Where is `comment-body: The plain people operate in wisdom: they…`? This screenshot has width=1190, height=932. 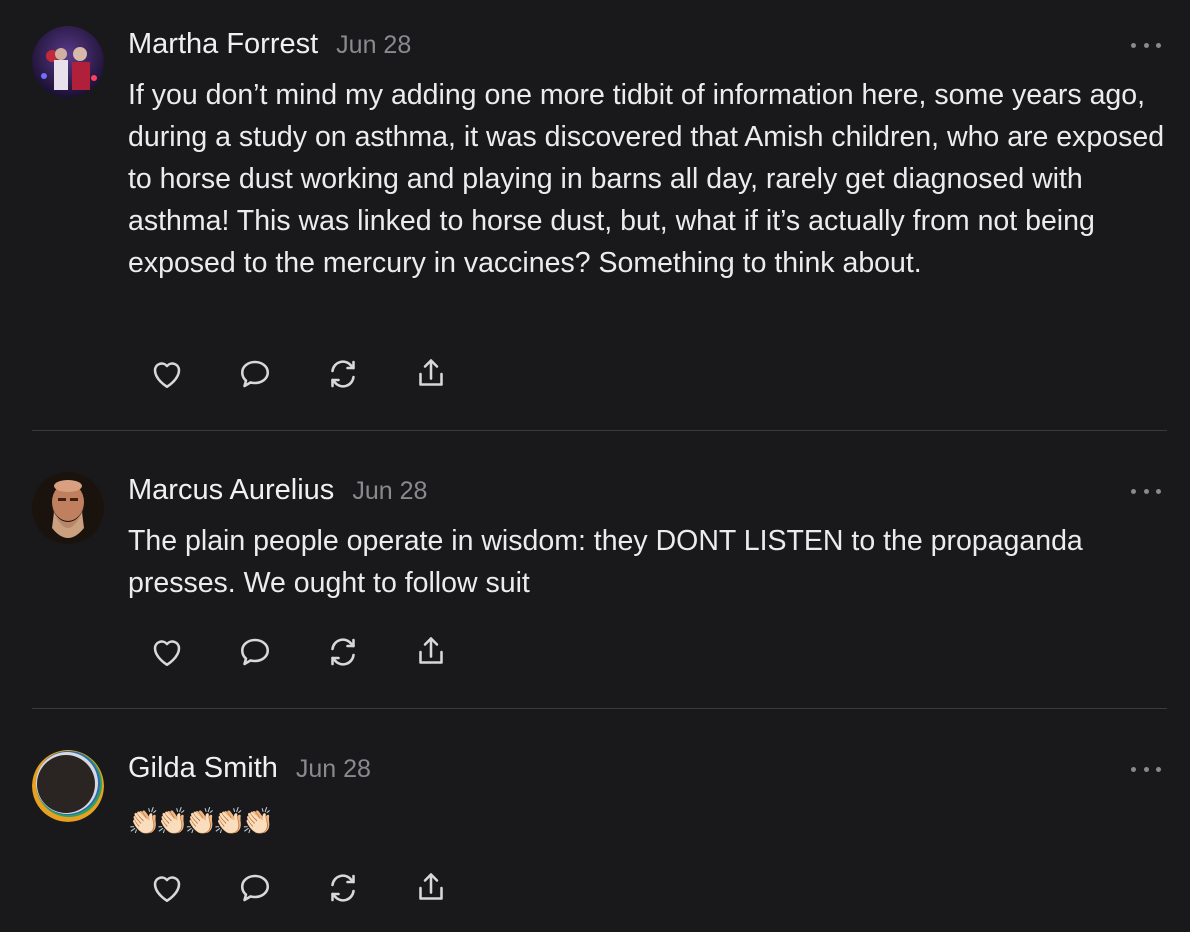 comment-body: The plain people operate in wisdom: they… is located at coordinates (605, 562).